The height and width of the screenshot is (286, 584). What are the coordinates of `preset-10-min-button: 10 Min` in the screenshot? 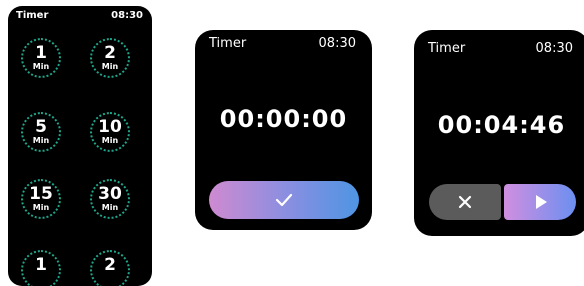 It's located at (110, 132).